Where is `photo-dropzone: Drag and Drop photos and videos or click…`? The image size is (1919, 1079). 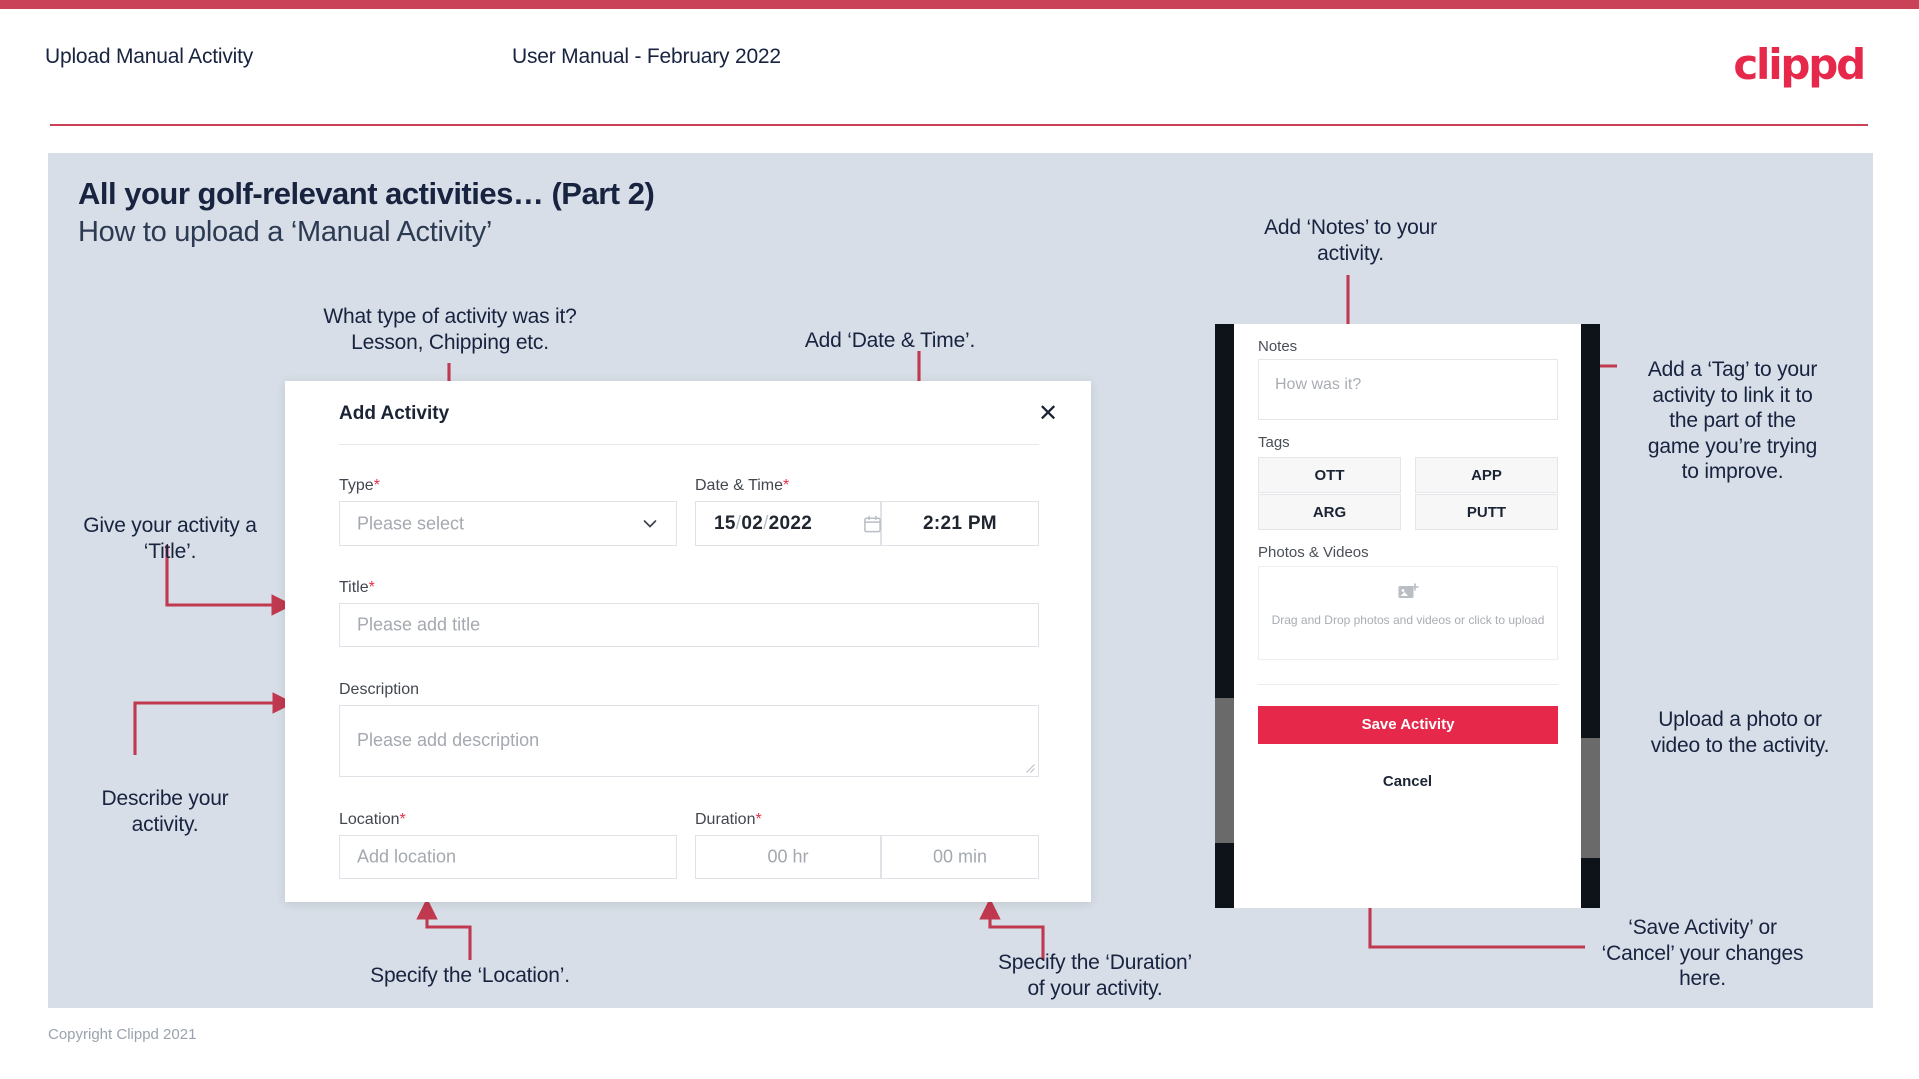 photo-dropzone: Drag and Drop photos and videos or click… is located at coordinates (1408, 613).